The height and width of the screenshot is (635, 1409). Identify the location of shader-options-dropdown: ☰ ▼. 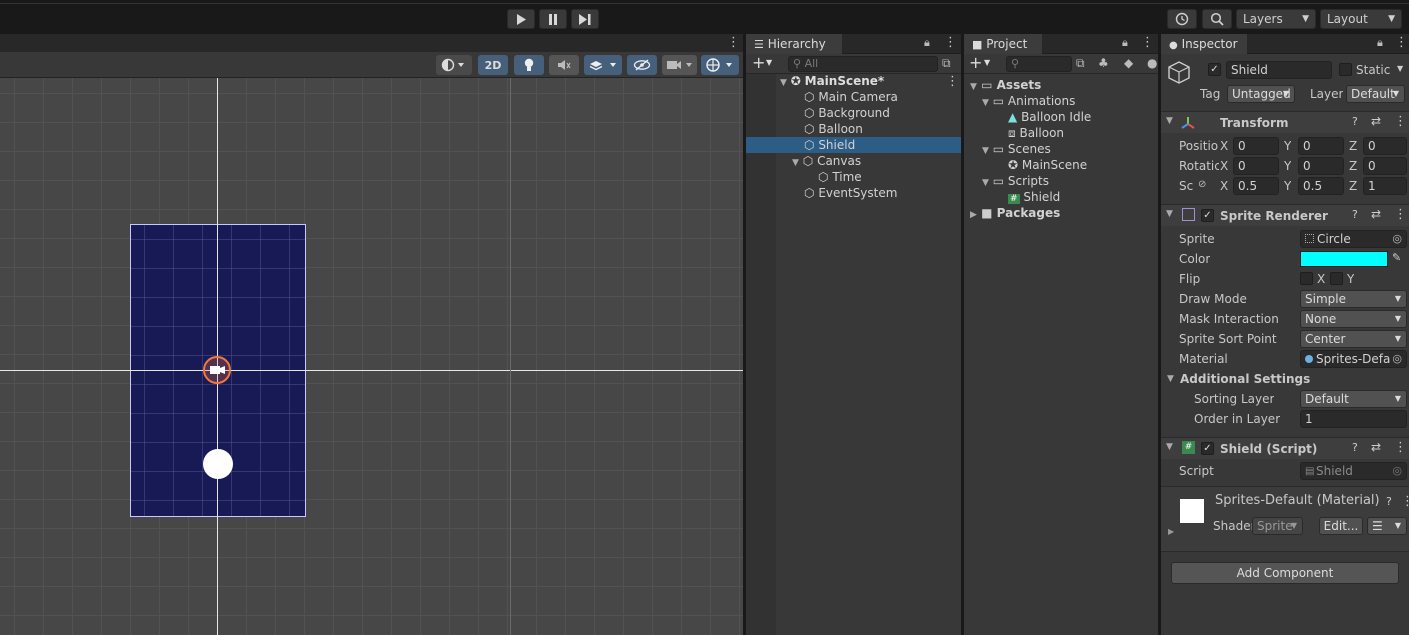
(1387, 526).